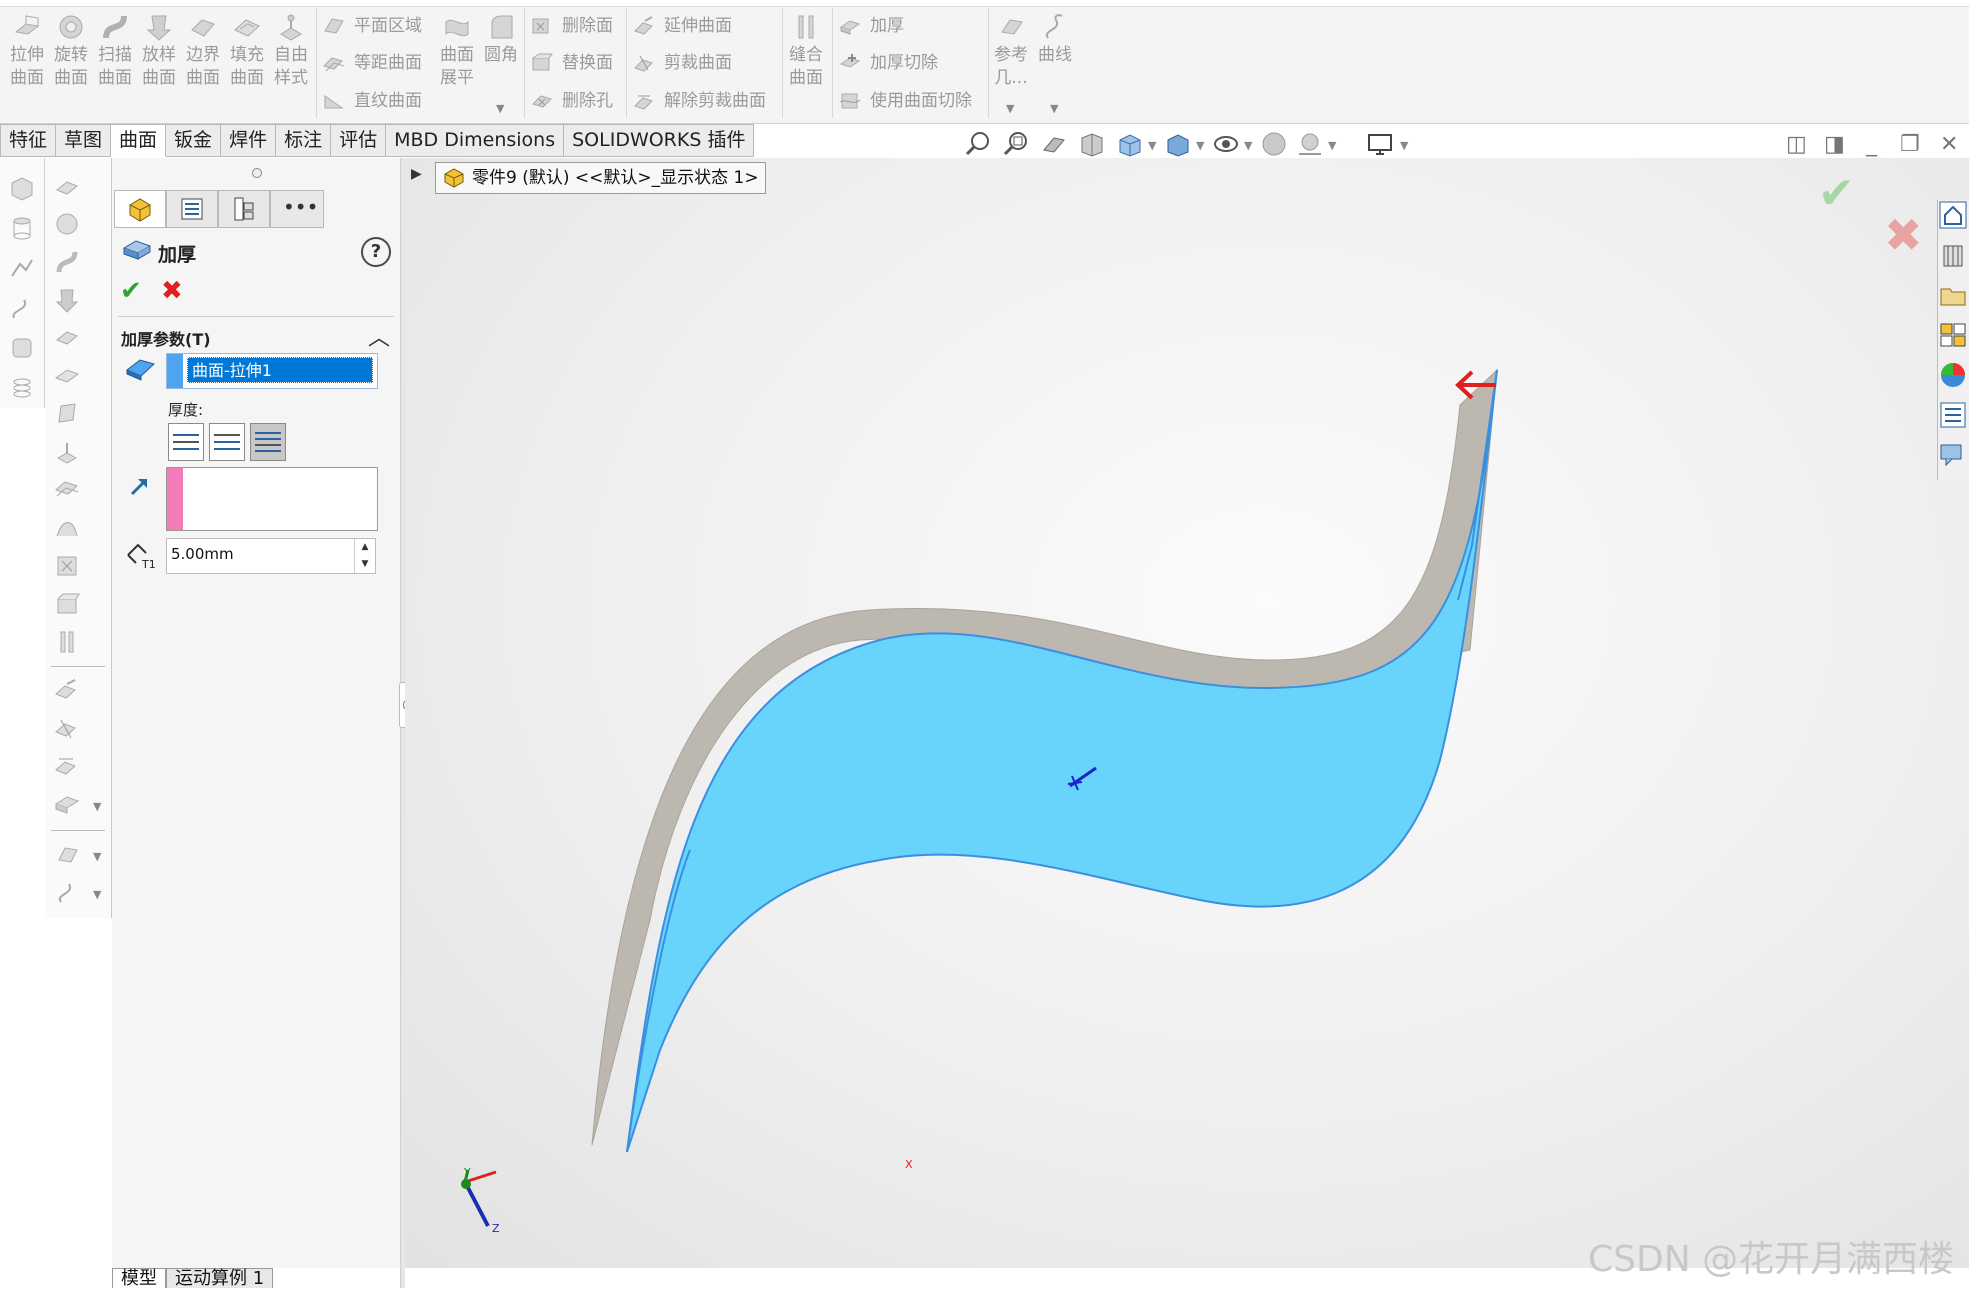 The height and width of the screenshot is (1289, 1969). What do you see at coordinates (84, 140) in the screenshot?
I see `tab-sketch: 草图` at bounding box center [84, 140].